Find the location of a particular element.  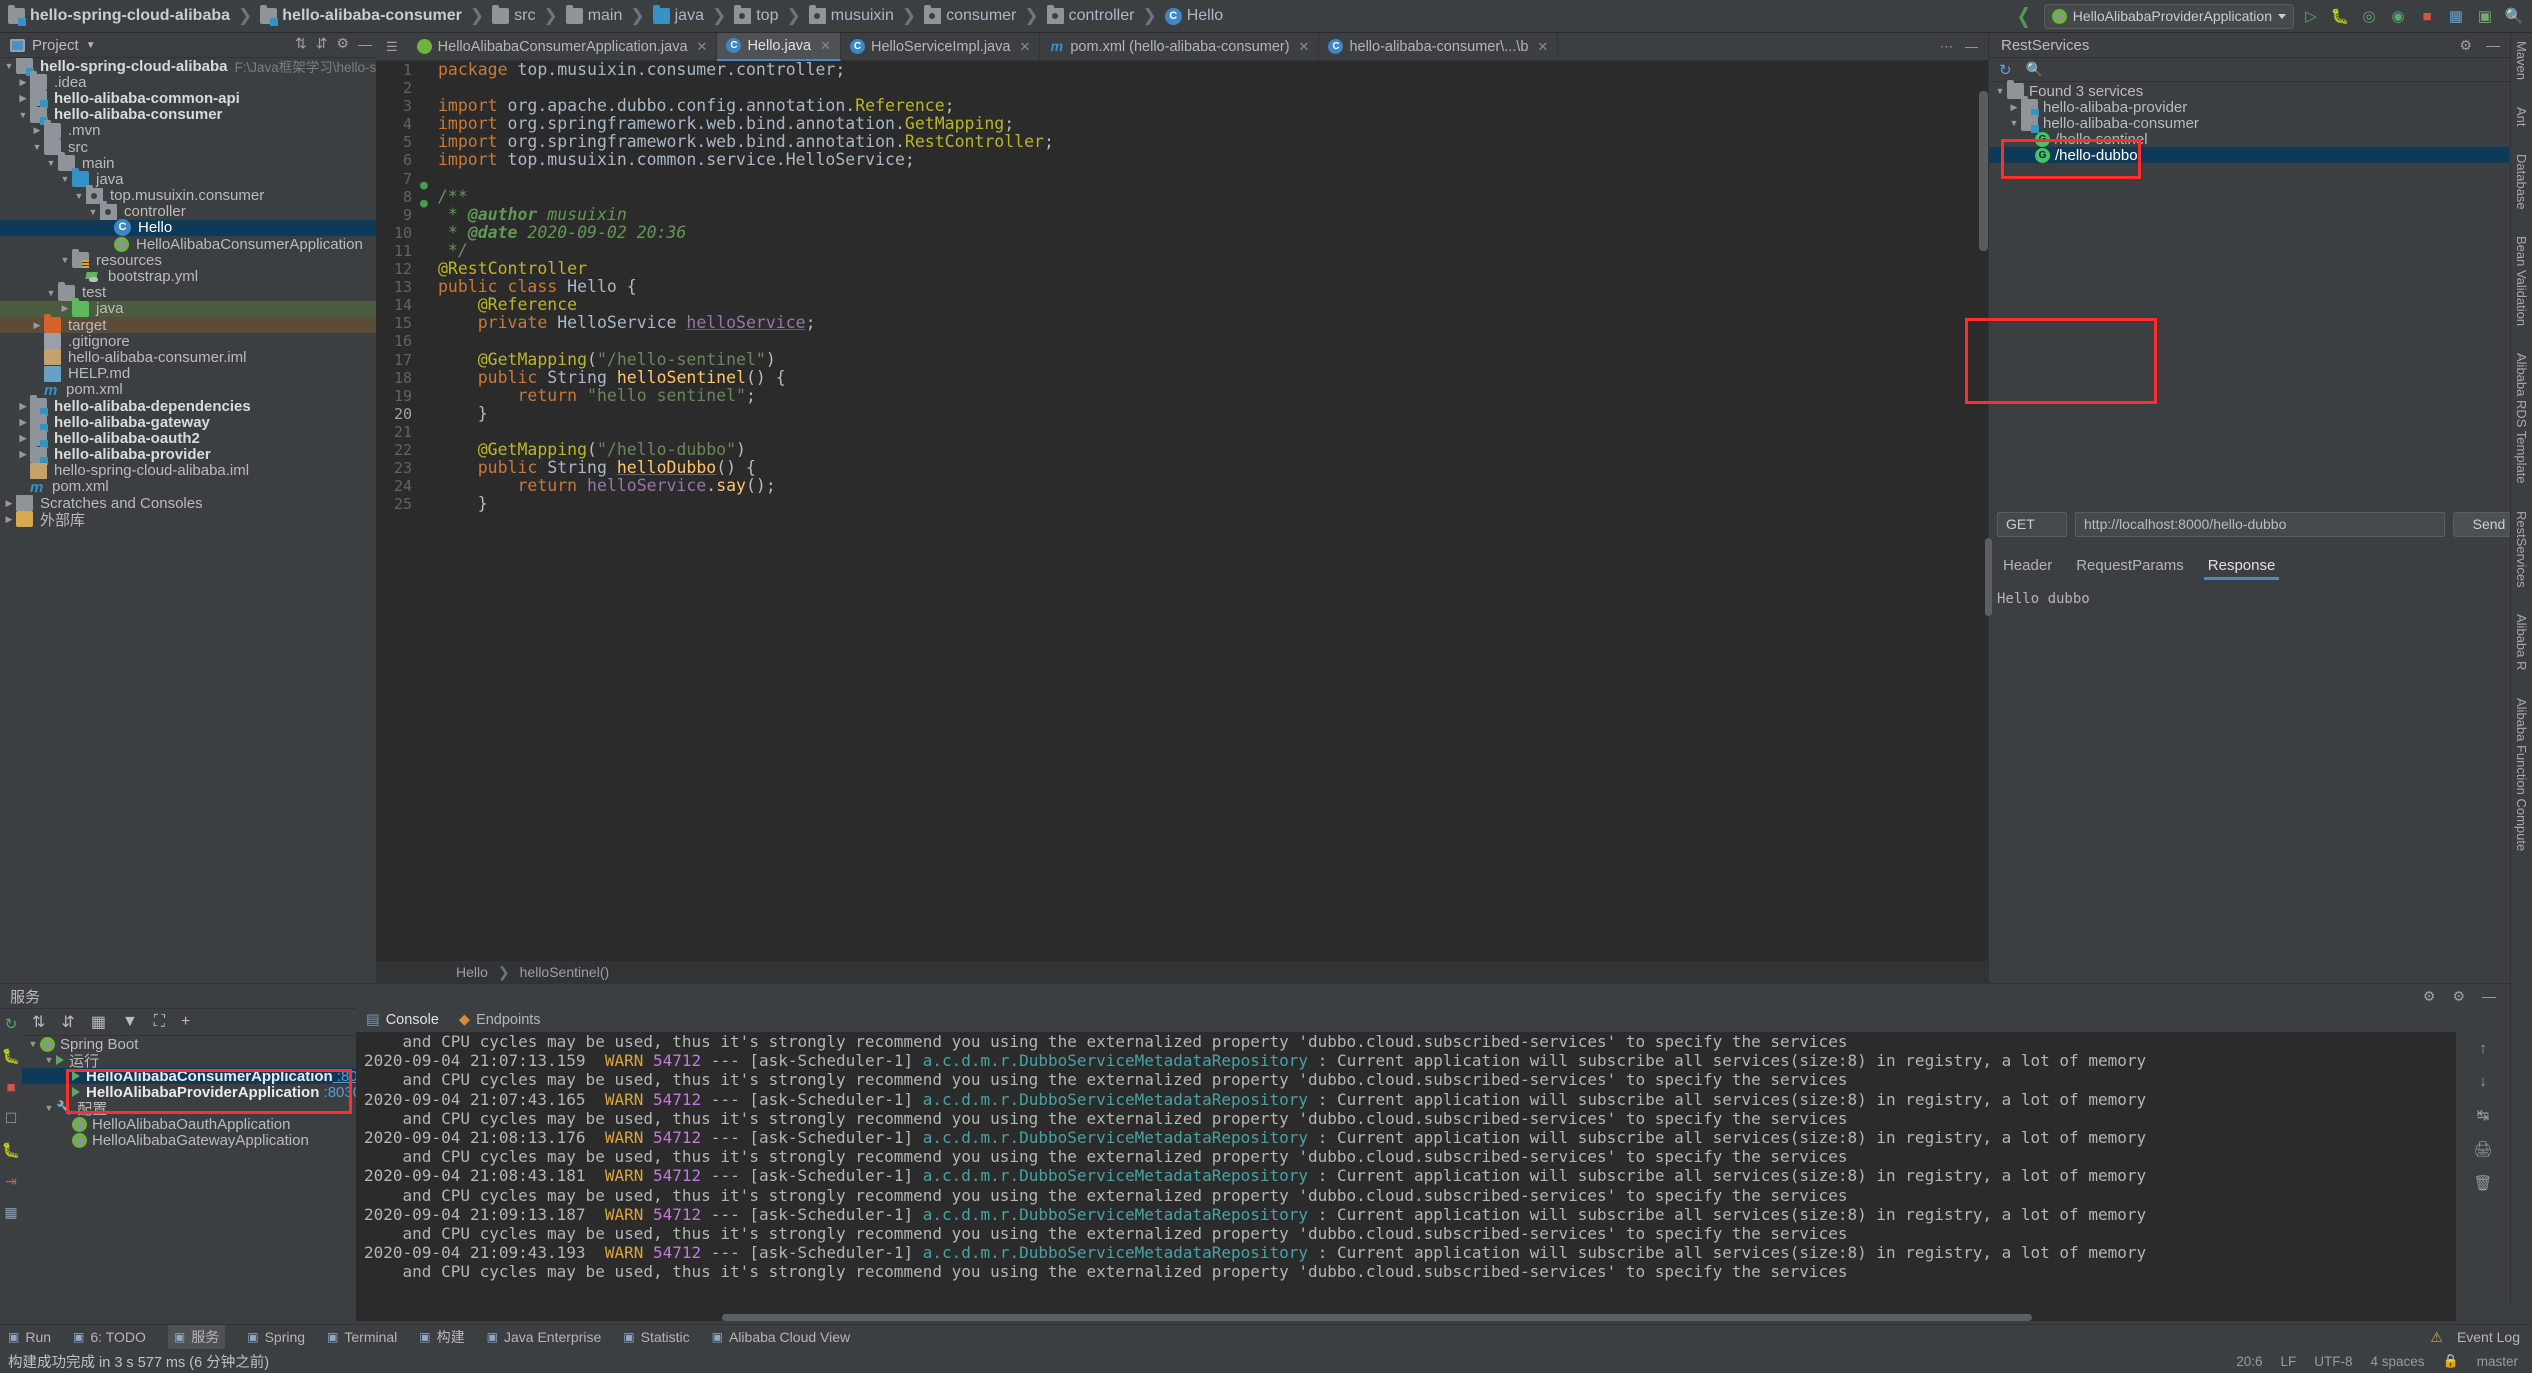

editor-tab: C Hello.java ✕ is located at coordinates (779, 46).